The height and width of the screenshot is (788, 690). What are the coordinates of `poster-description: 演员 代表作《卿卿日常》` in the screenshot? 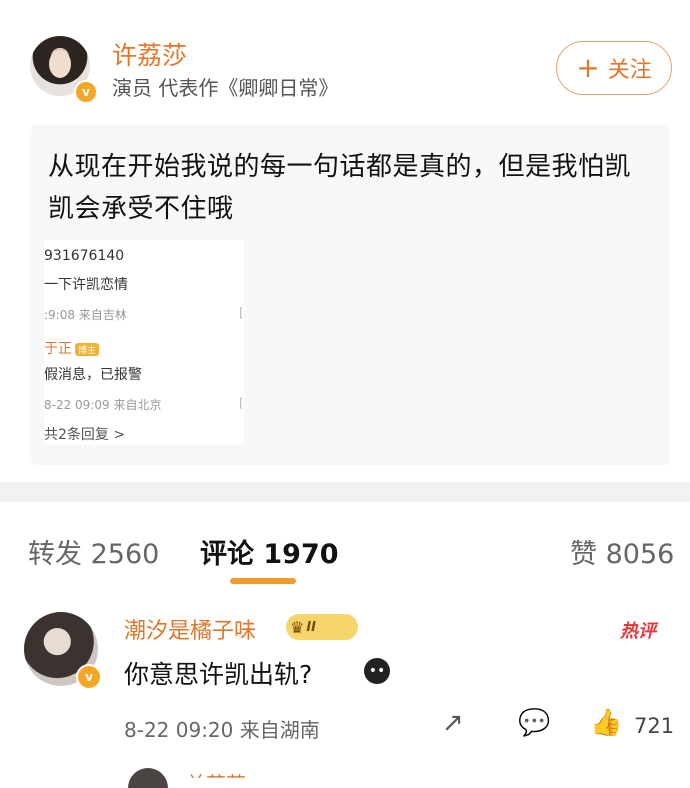 It's located at (225, 88).